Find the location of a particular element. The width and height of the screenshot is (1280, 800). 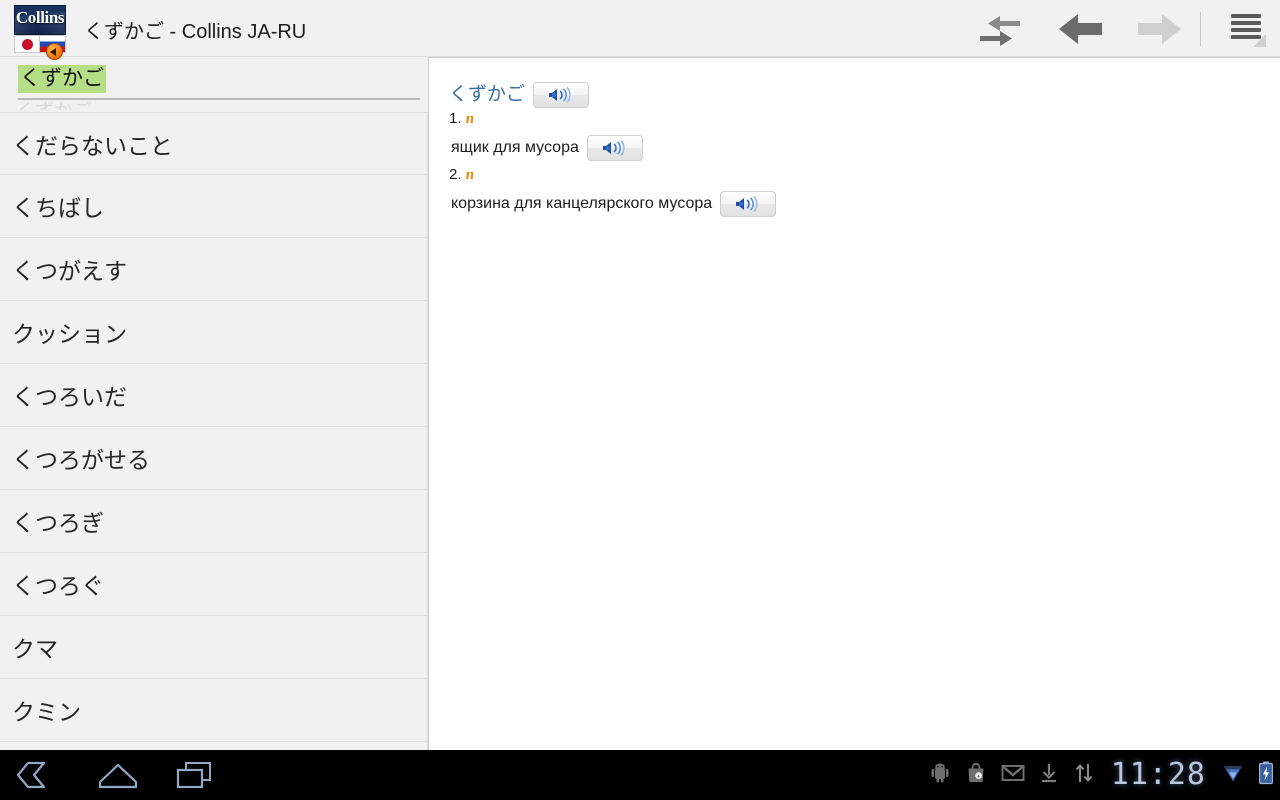

battery-charging-icon is located at coordinates (1266, 775).